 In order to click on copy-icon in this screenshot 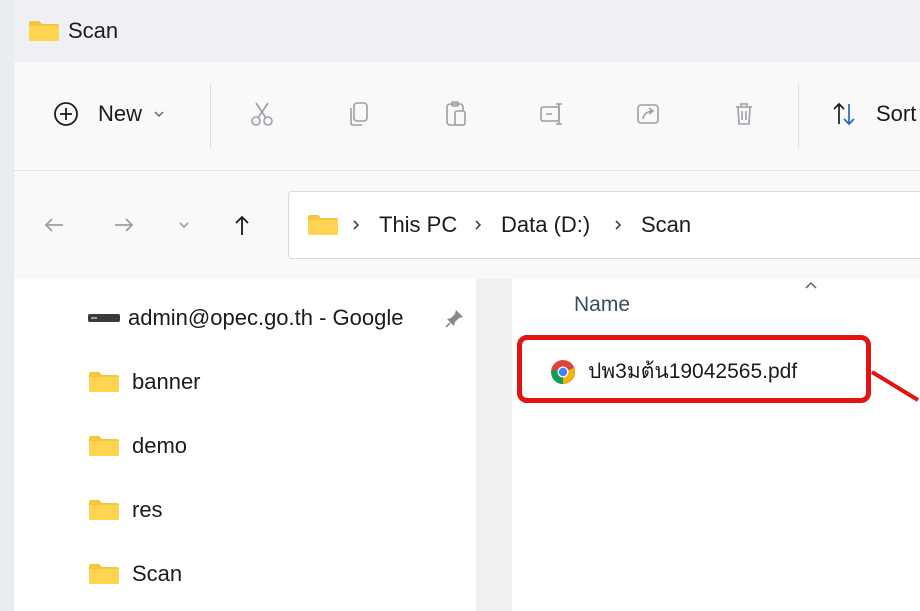, I will do `click(360, 114)`.